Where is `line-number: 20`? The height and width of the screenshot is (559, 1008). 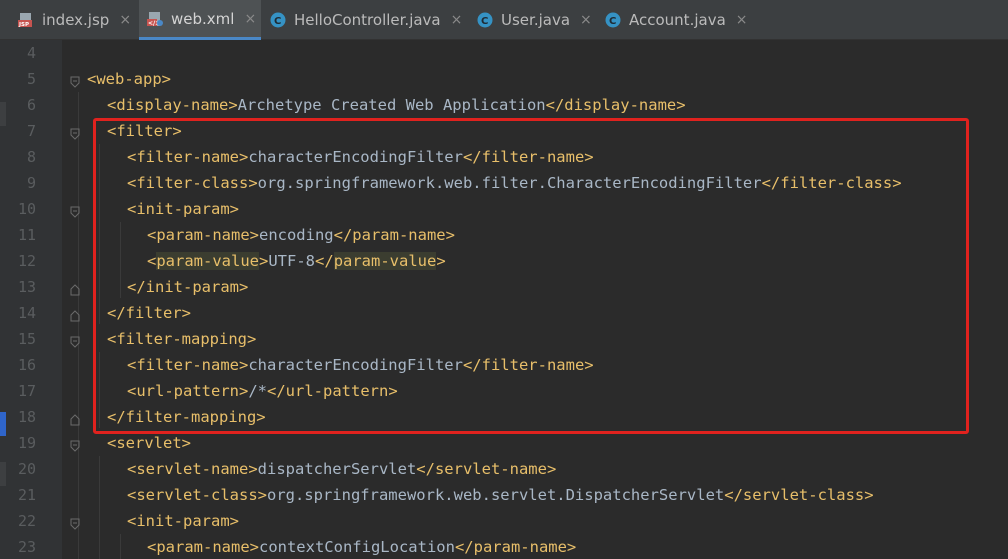 line-number: 20 is located at coordinates (26, 469).